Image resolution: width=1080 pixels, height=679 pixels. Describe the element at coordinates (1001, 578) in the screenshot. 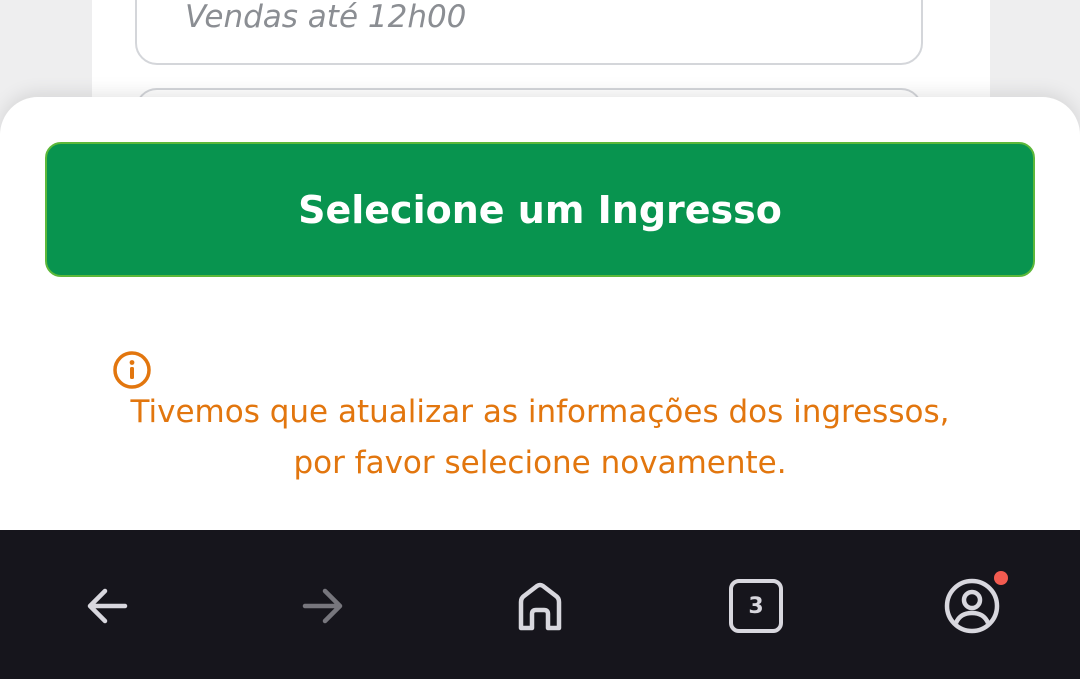

I see `notification-dot` at that location.